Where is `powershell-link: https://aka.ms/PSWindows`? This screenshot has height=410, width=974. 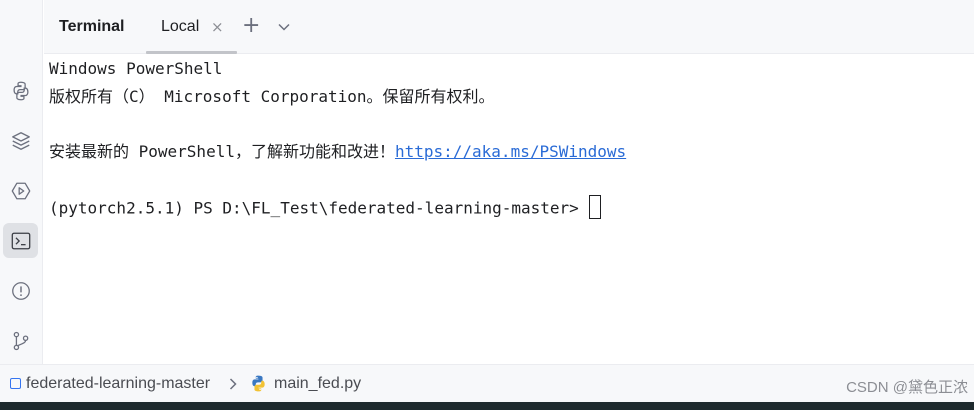 powershell-link: https://aka.ms/PSWindows is located at coordinates (510, 151).